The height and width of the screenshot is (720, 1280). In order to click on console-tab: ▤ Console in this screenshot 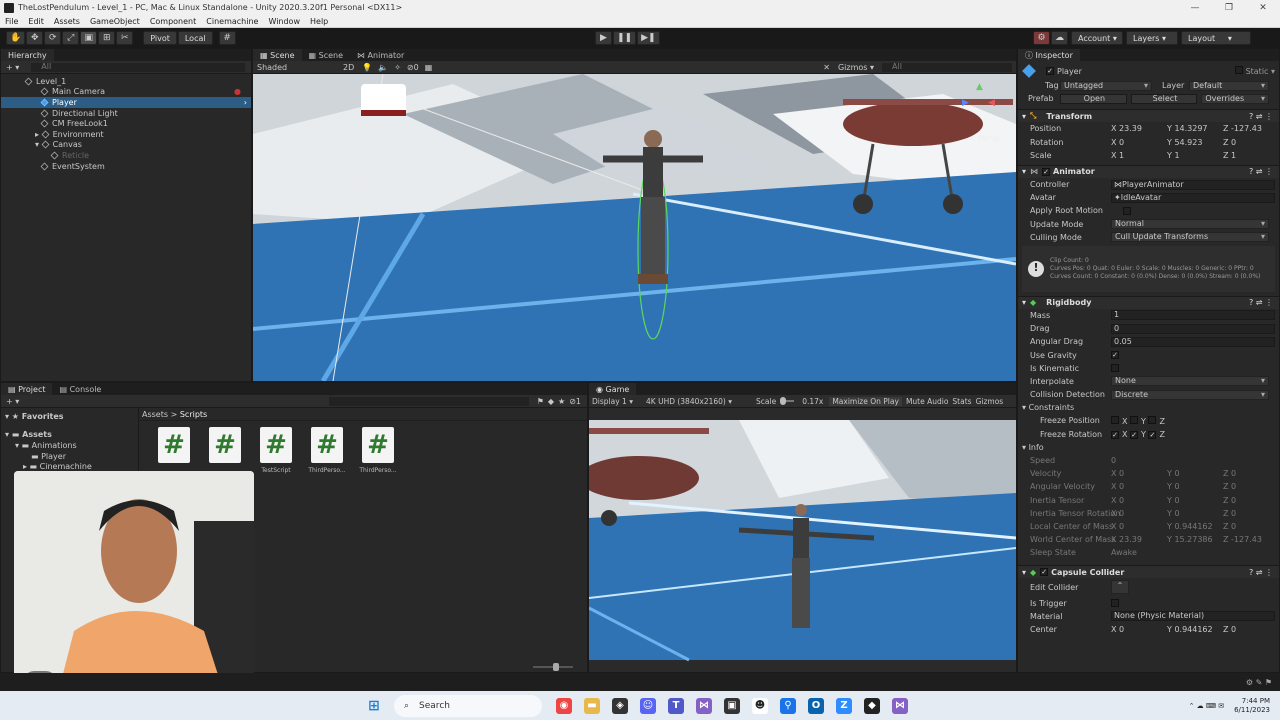, I will do `click(80, 389)`.